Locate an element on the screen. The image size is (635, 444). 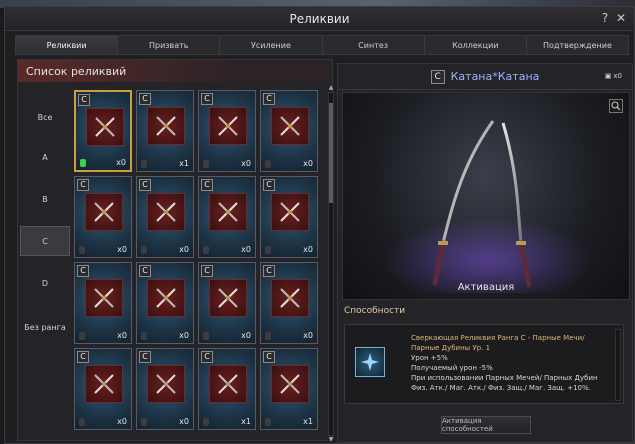
activate-abilities-button: Активация способностей is located at coordinates (486, 425).